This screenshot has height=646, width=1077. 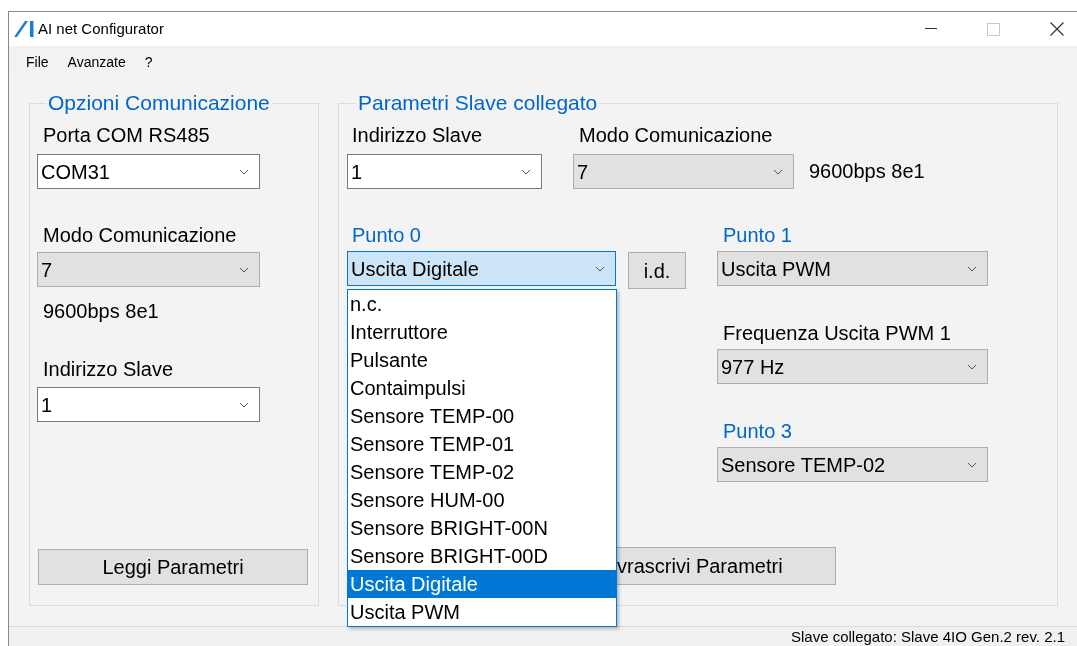 What do you see at coordinates (478, 103) in the screenshot?
I see `group-title: Parametri Slave collegato` at bounding box center [478, 103].